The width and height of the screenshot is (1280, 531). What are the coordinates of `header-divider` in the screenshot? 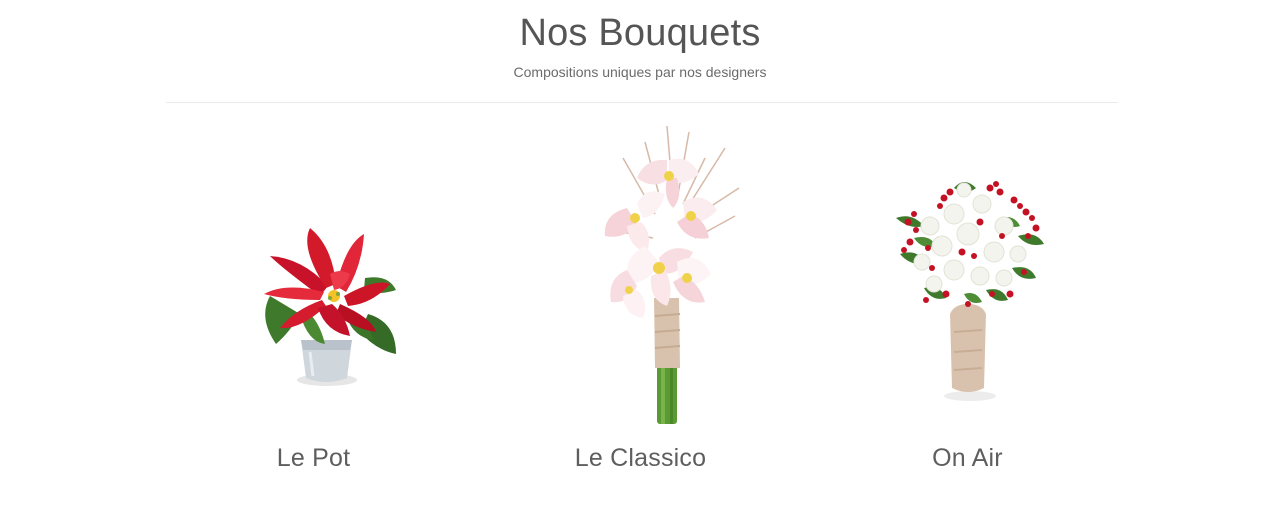 It's located at (642, 102).